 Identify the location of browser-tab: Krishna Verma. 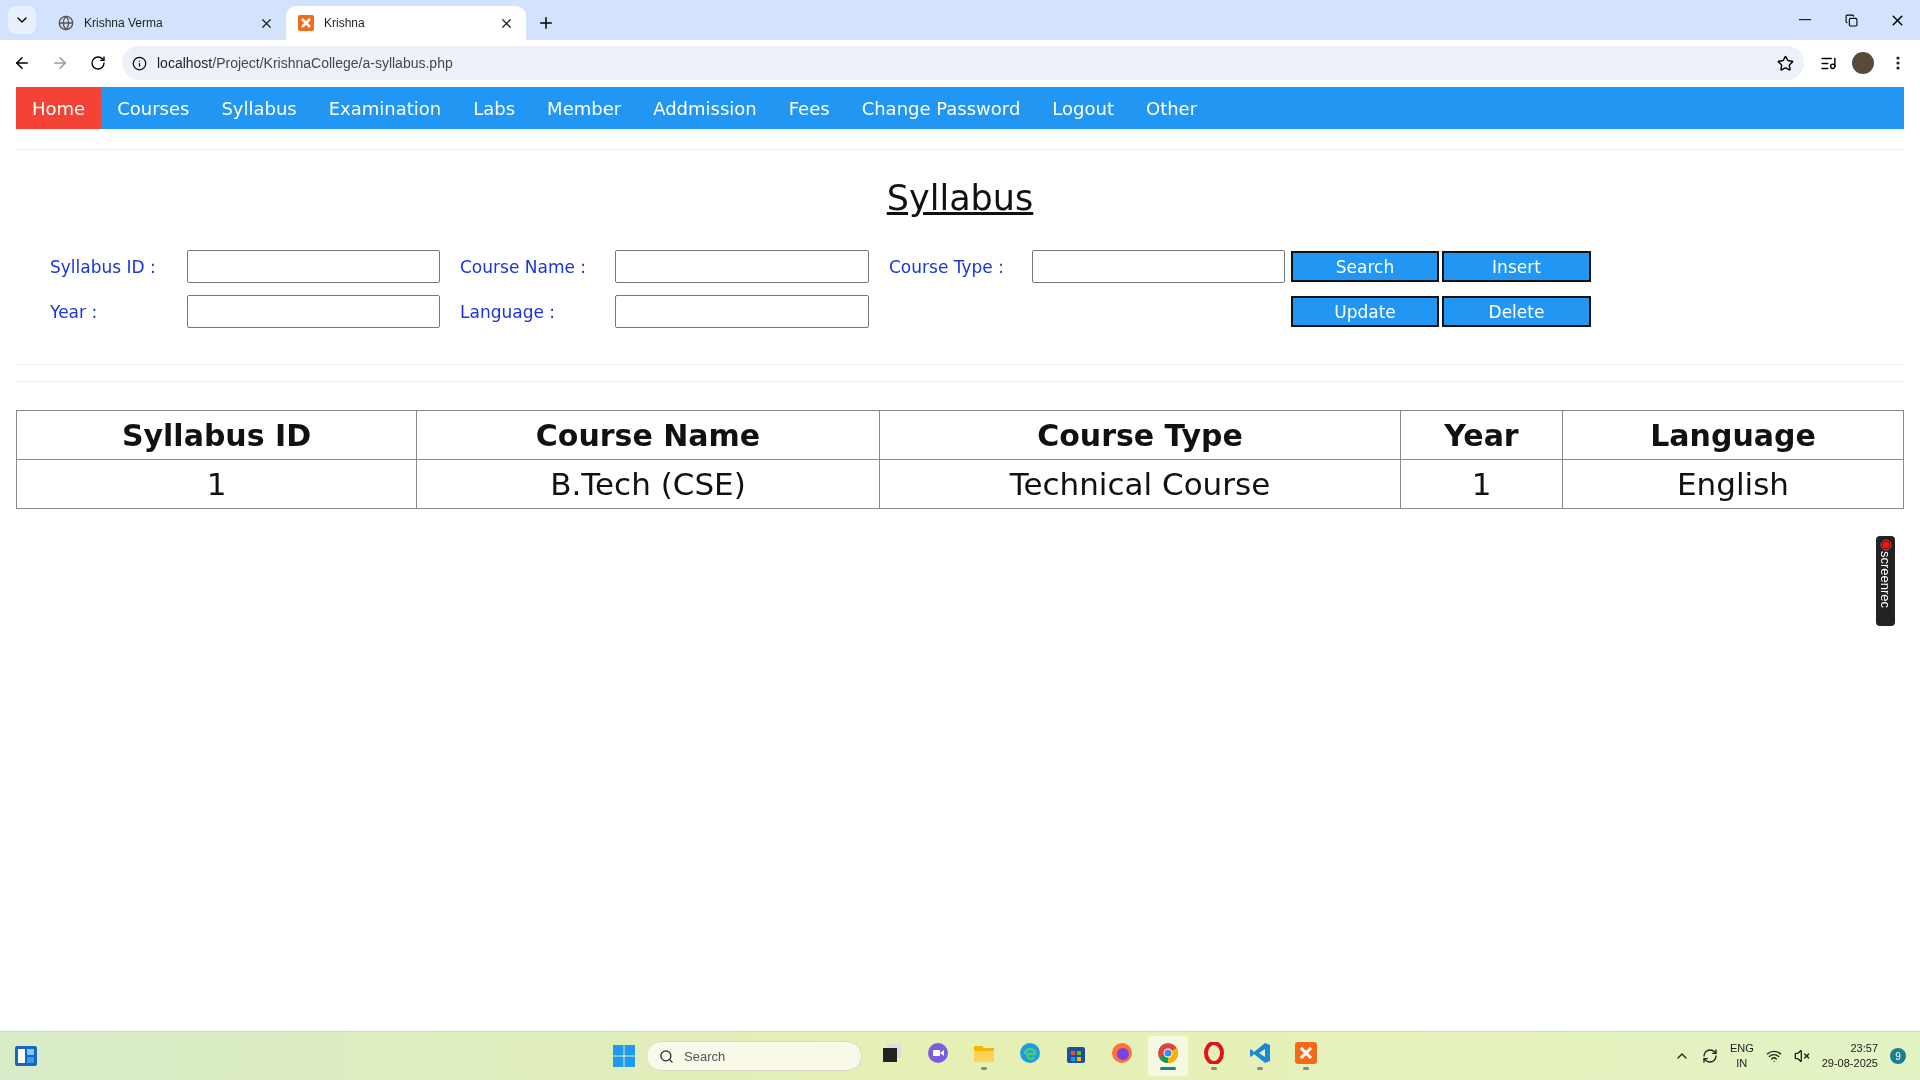
(166, 23).